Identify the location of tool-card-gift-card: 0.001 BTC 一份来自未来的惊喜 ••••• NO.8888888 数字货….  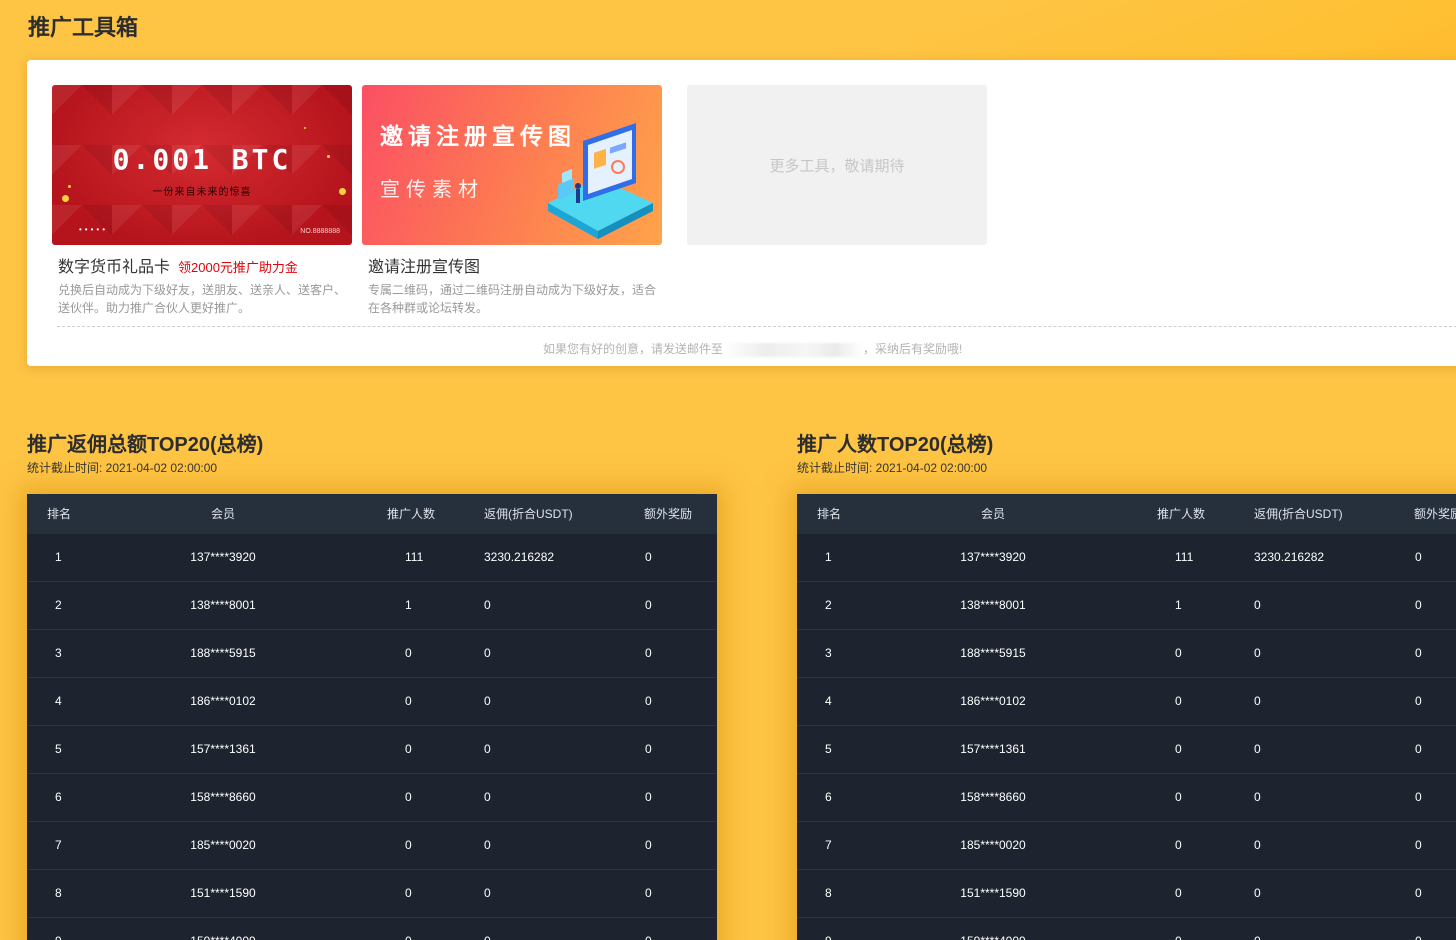
(202, 201).